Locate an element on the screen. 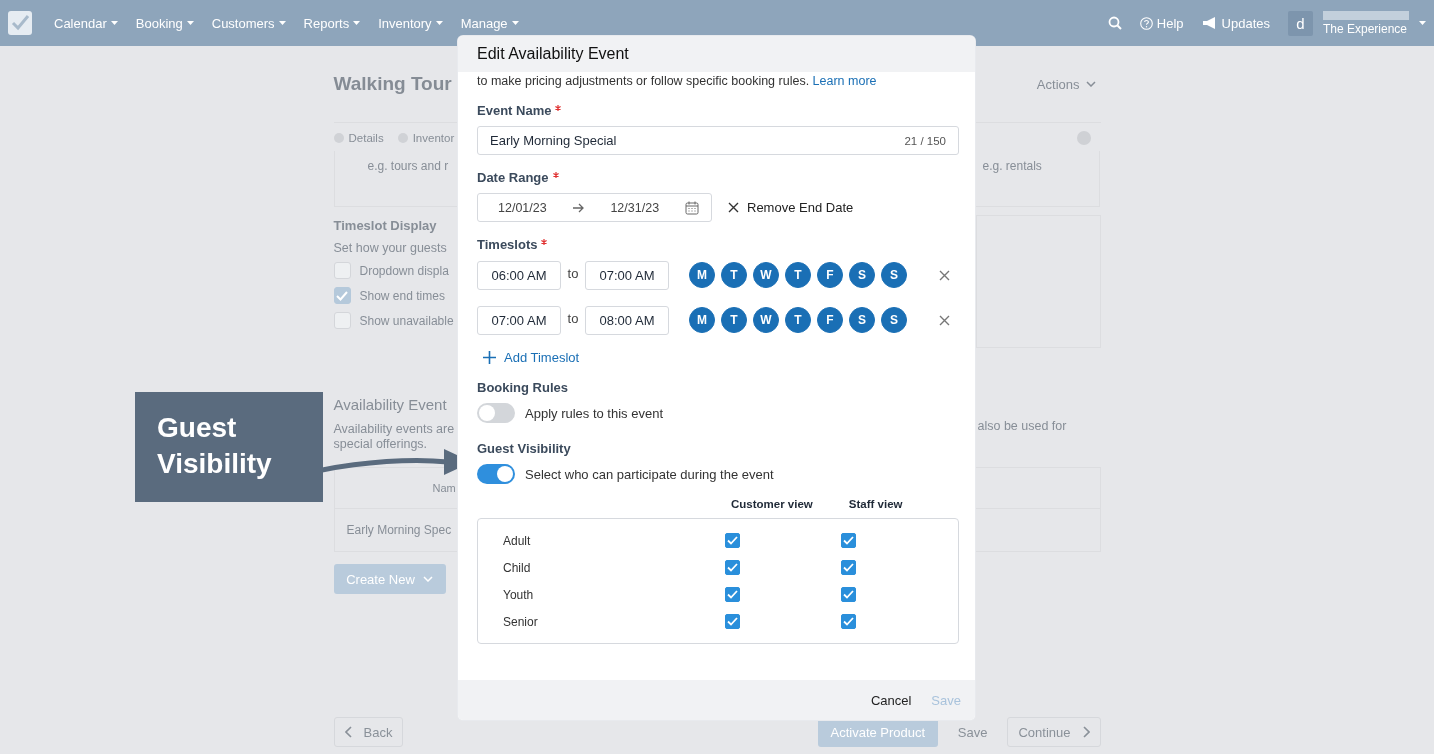  chevron-left-icon is located at coordinates (348, 732).